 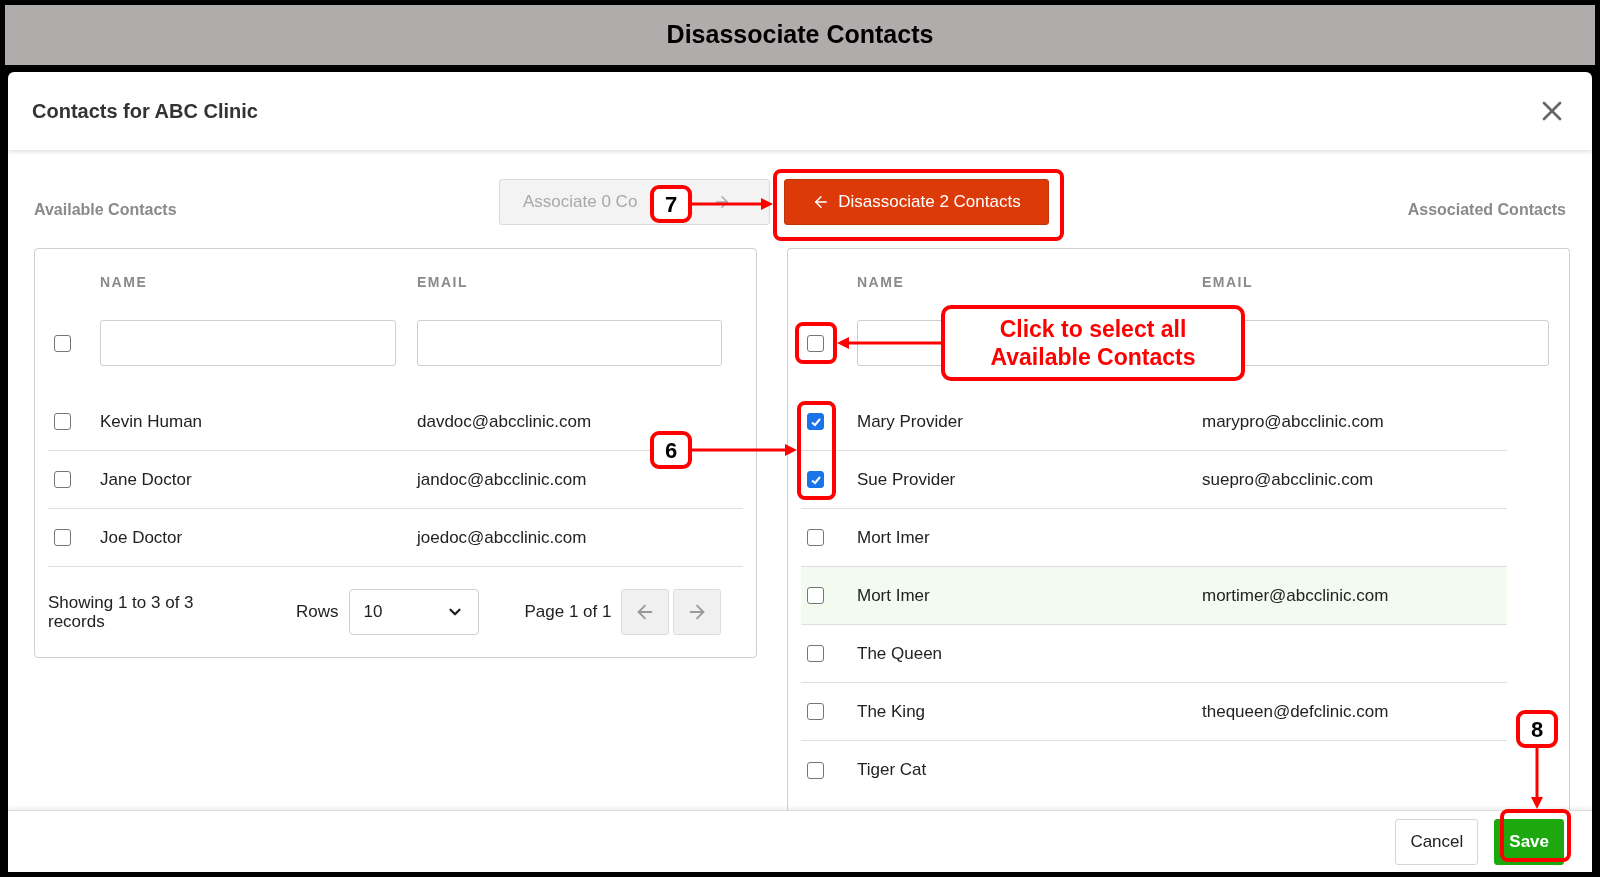 I want to click on email-cell-text: jandoc@abcclinic.com, so click(x=502, y=479).